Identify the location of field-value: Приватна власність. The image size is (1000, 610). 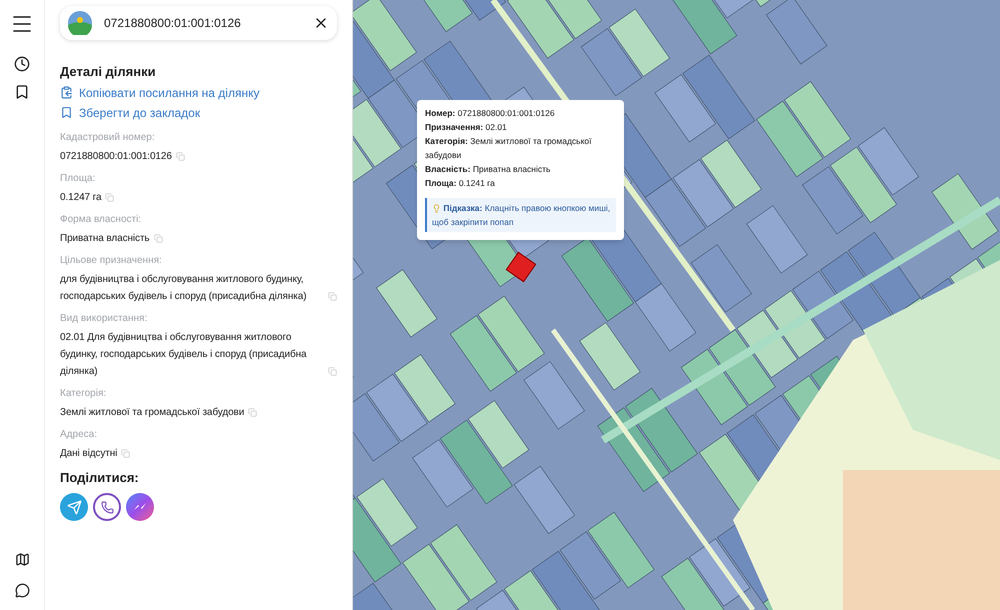
(105, 239).